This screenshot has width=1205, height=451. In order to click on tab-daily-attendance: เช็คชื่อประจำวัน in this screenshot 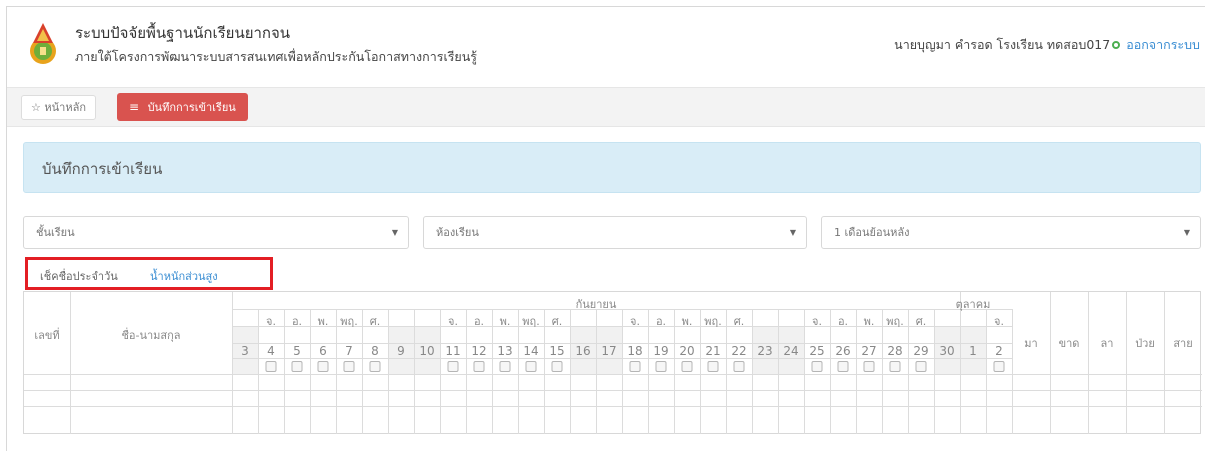, I will do `click(79, 276)`.